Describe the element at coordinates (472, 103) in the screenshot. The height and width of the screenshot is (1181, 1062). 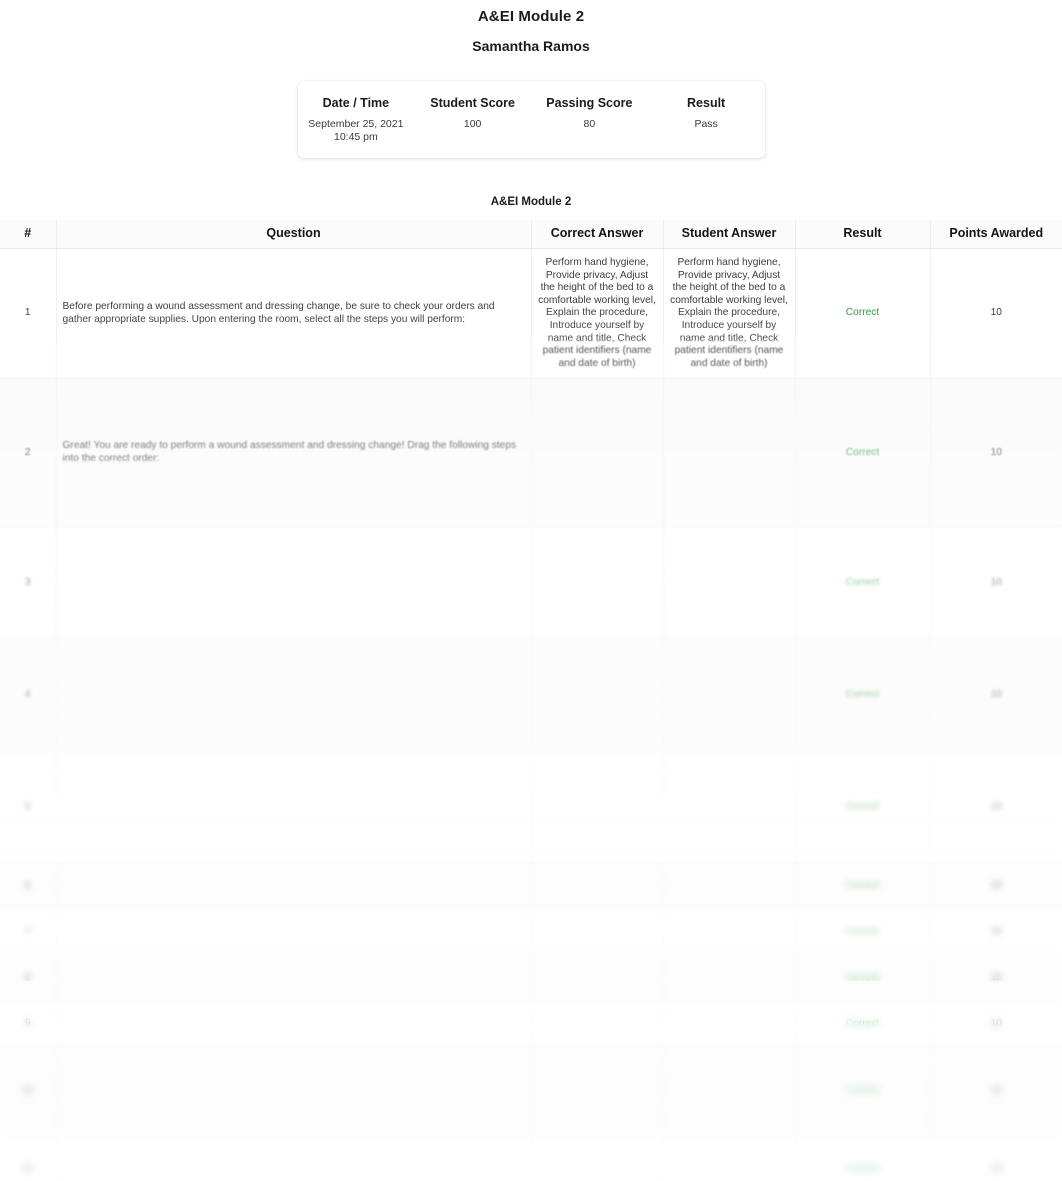
I see `summary-label-student-score: Student Score` at that location.